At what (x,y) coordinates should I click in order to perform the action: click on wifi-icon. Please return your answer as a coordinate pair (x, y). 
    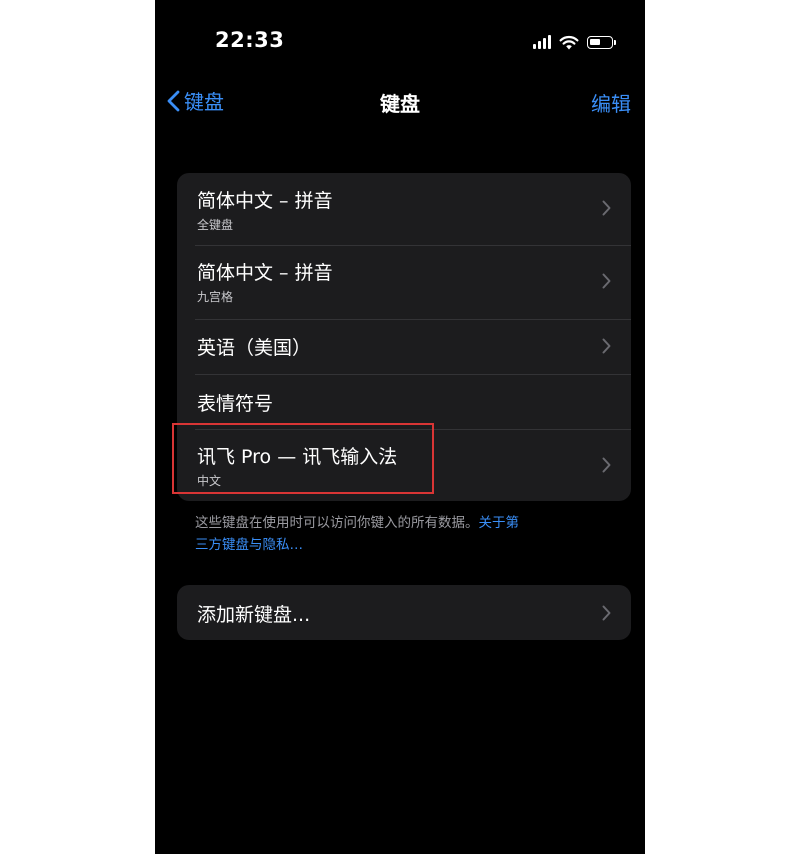
    Looking at the image, I should click on (569, 42).